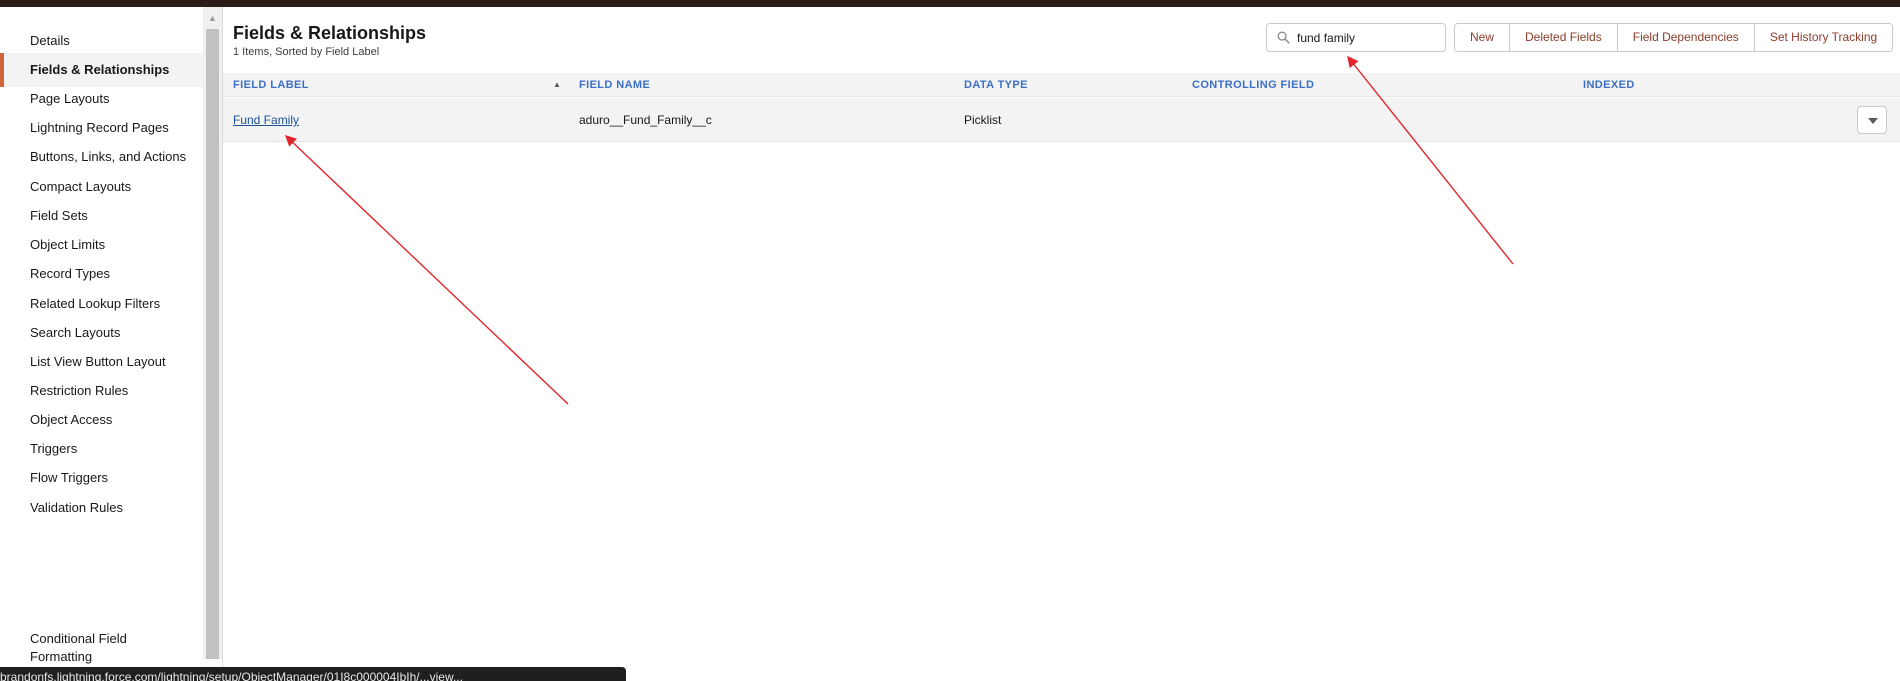 The height and width of the screenshot is (681, 1900). What do you see at coordinates (1609, 85) in the screenshot?
I see `column-header-indexed: INDEXED` at bounding box center [1609, 85].